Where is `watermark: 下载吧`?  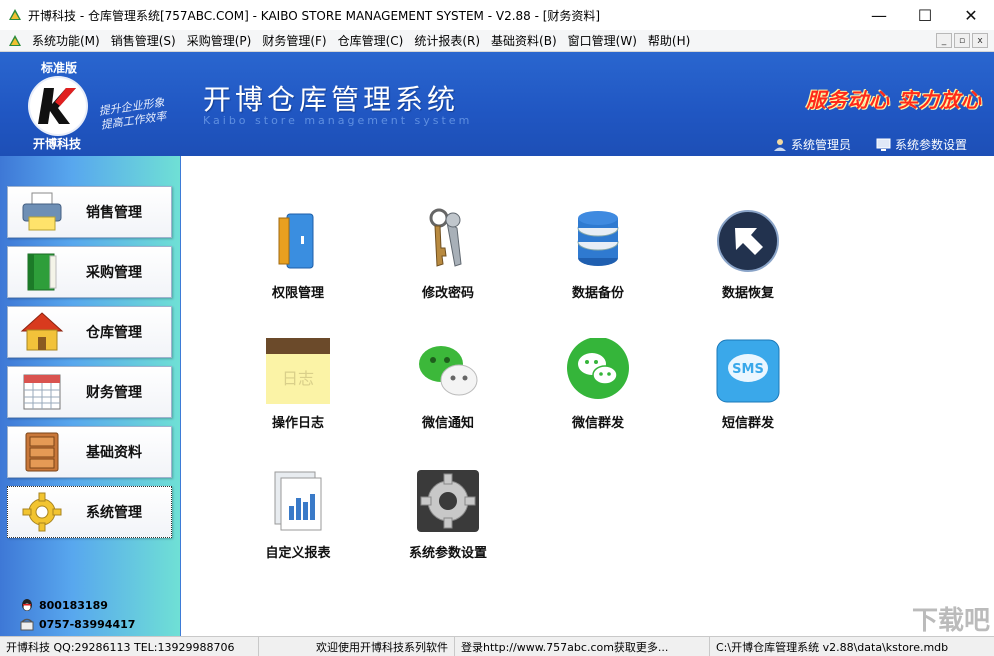 watermark: 下载吧 is located at coordinates (951, 618).